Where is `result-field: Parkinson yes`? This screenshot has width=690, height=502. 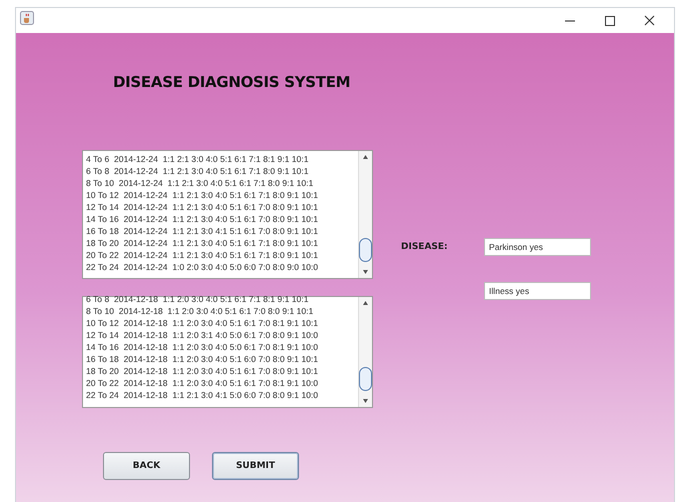
result-field: Parkinson yes is located at coordinates (537, 247).